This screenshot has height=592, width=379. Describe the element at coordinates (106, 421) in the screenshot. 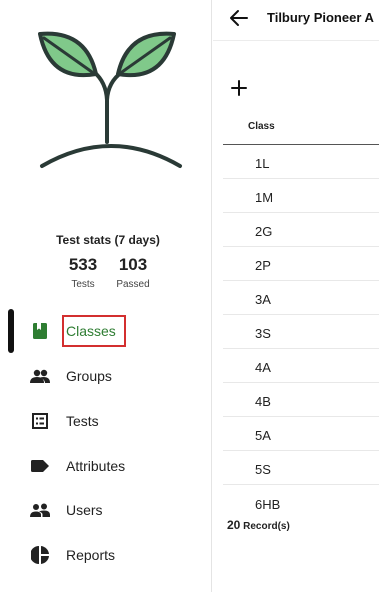

I see `nav-item-tests: Tests` at that location.